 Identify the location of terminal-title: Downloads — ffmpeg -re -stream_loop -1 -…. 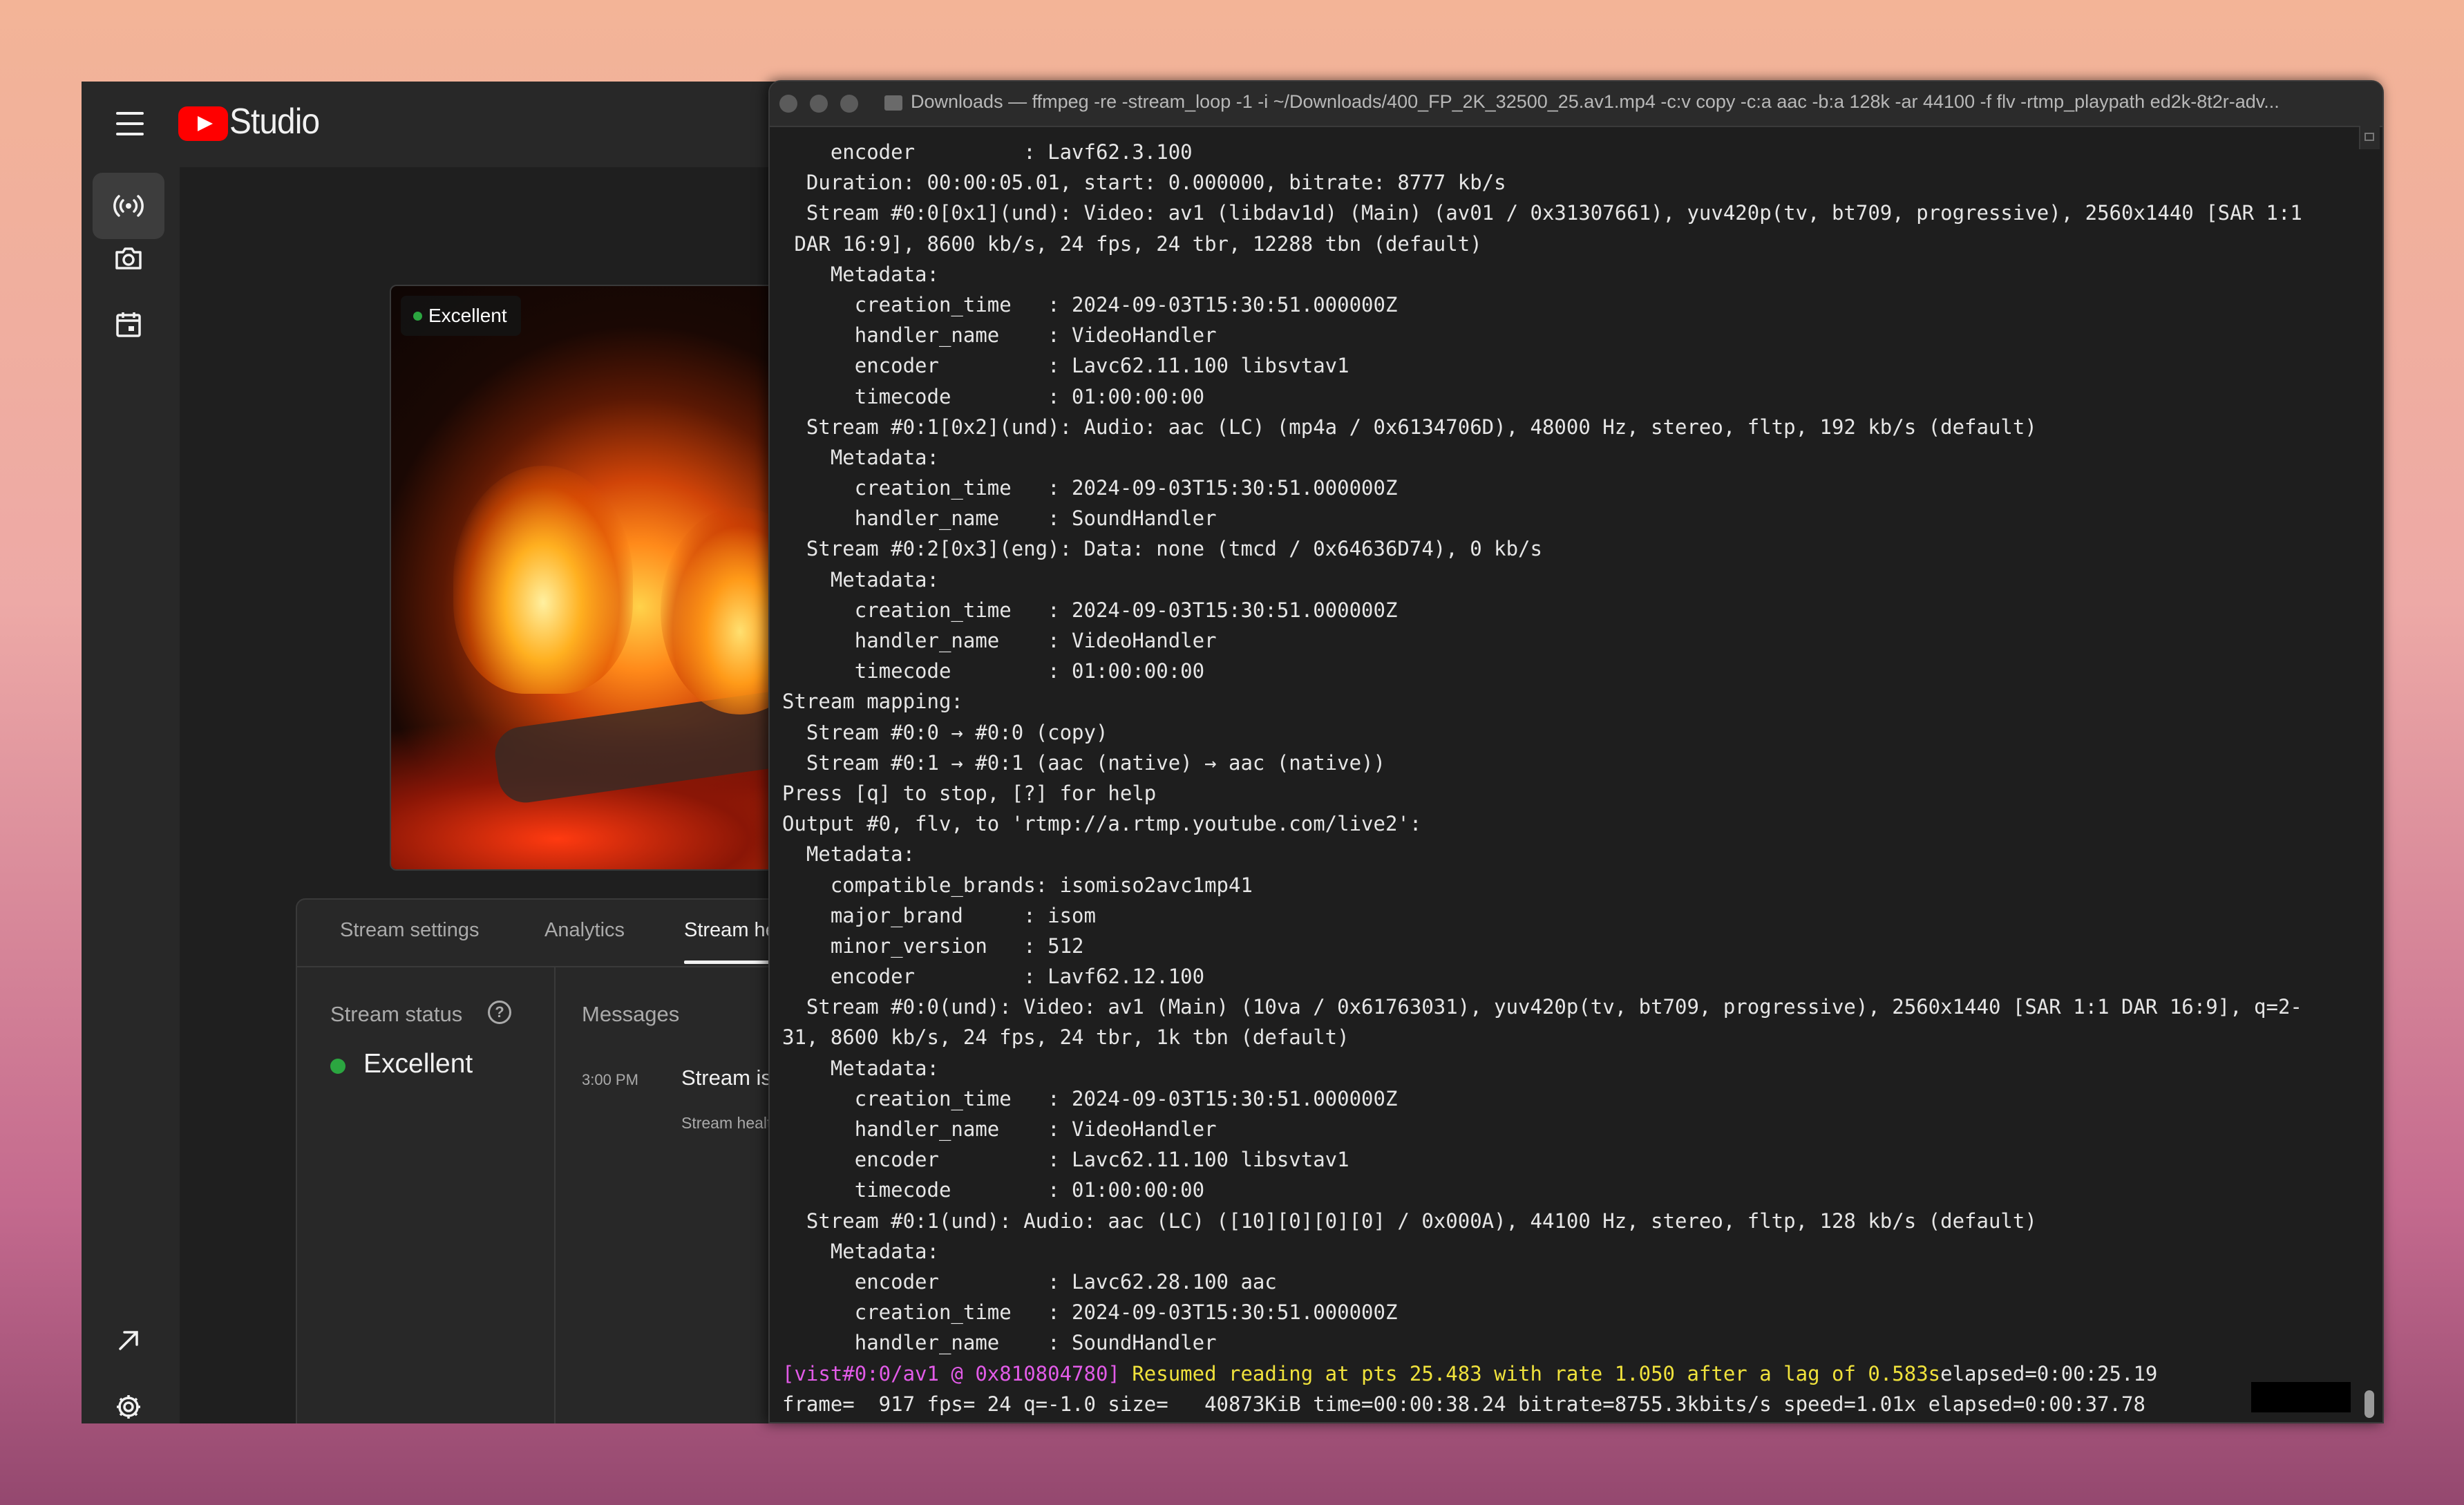
(1595, 101).